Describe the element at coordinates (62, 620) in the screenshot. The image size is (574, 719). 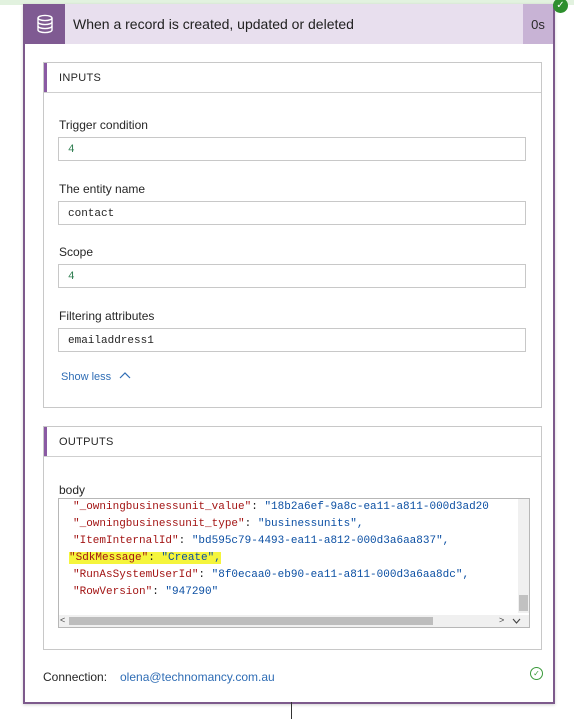
I see `scroll-left-arrow-icon: <` at that location.